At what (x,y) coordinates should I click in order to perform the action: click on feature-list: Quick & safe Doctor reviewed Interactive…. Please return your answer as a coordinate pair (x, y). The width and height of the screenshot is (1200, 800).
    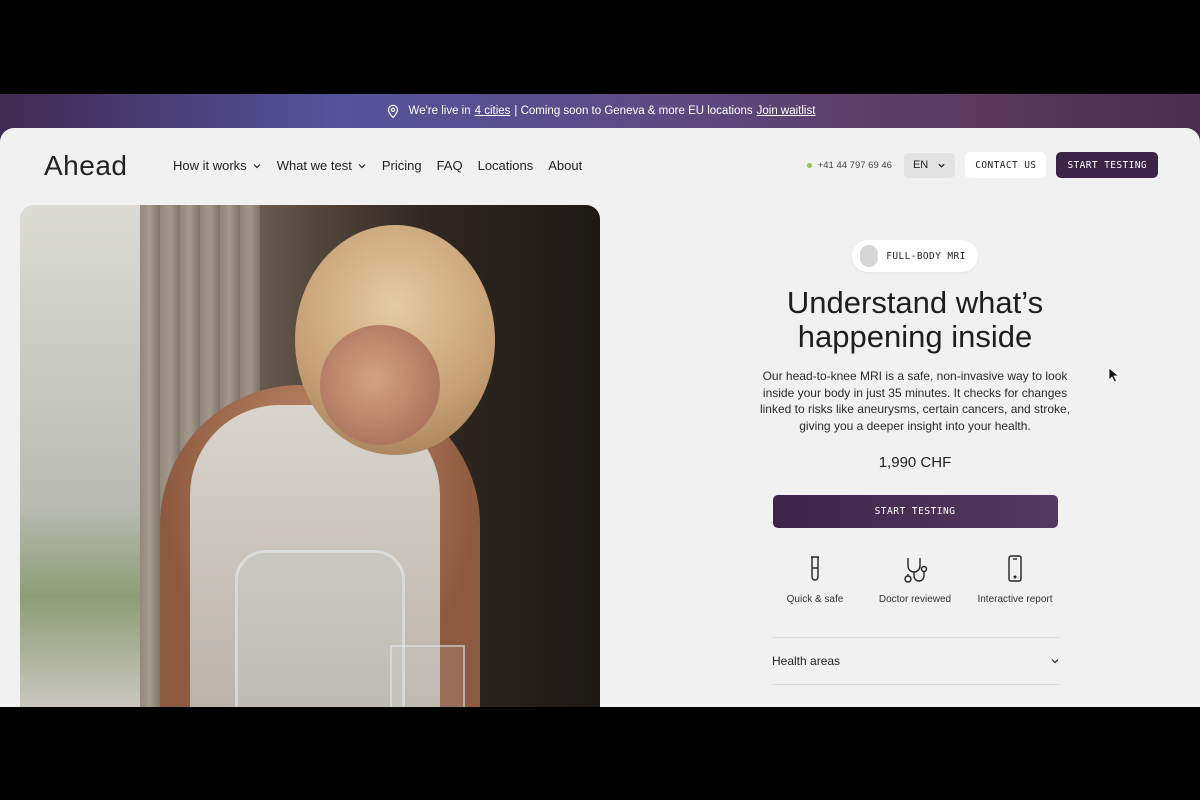
    Looking at the image, I should click on (915, 579).